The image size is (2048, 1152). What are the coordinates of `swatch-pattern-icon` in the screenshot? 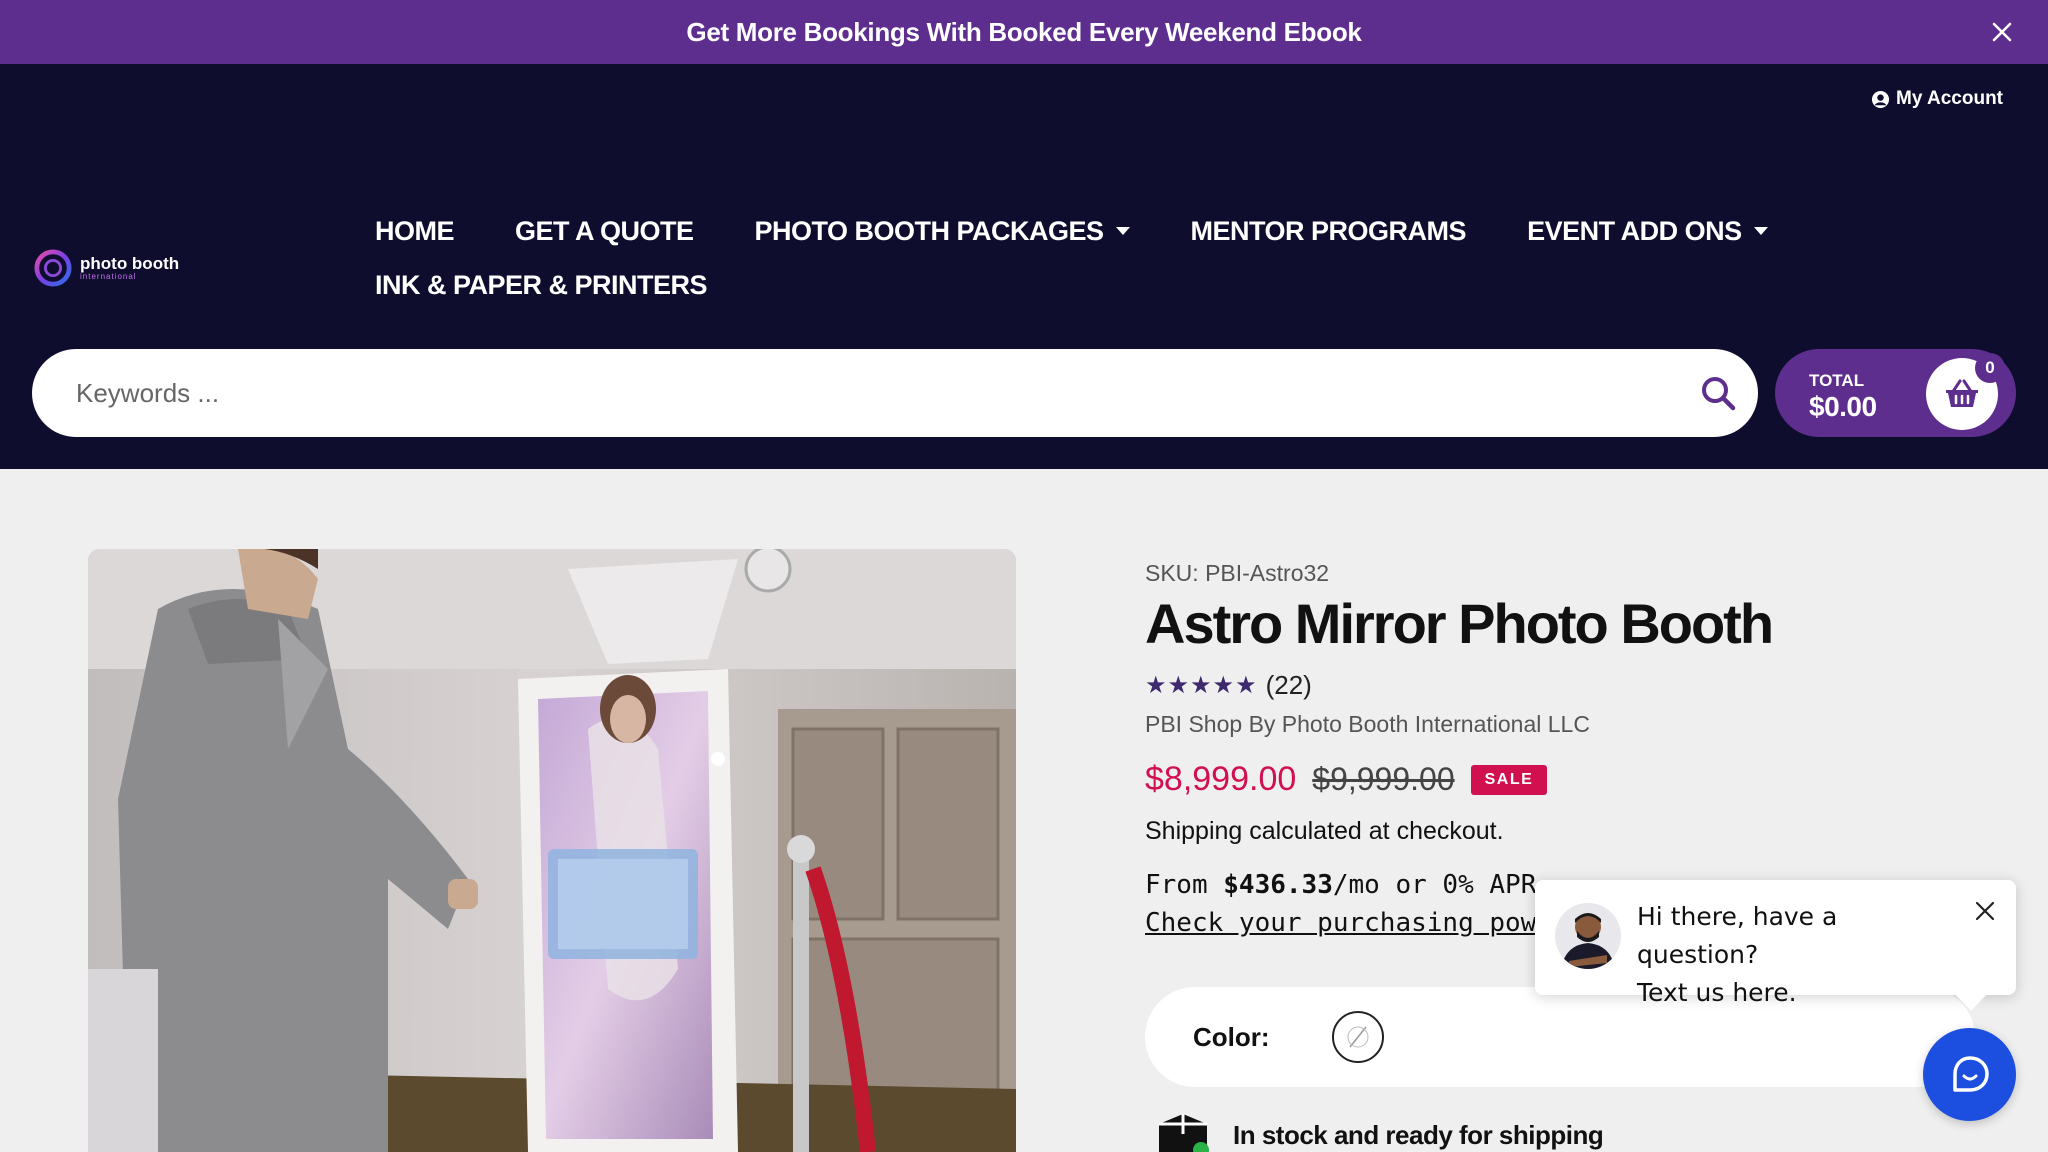 It's located at (1357, 1037).